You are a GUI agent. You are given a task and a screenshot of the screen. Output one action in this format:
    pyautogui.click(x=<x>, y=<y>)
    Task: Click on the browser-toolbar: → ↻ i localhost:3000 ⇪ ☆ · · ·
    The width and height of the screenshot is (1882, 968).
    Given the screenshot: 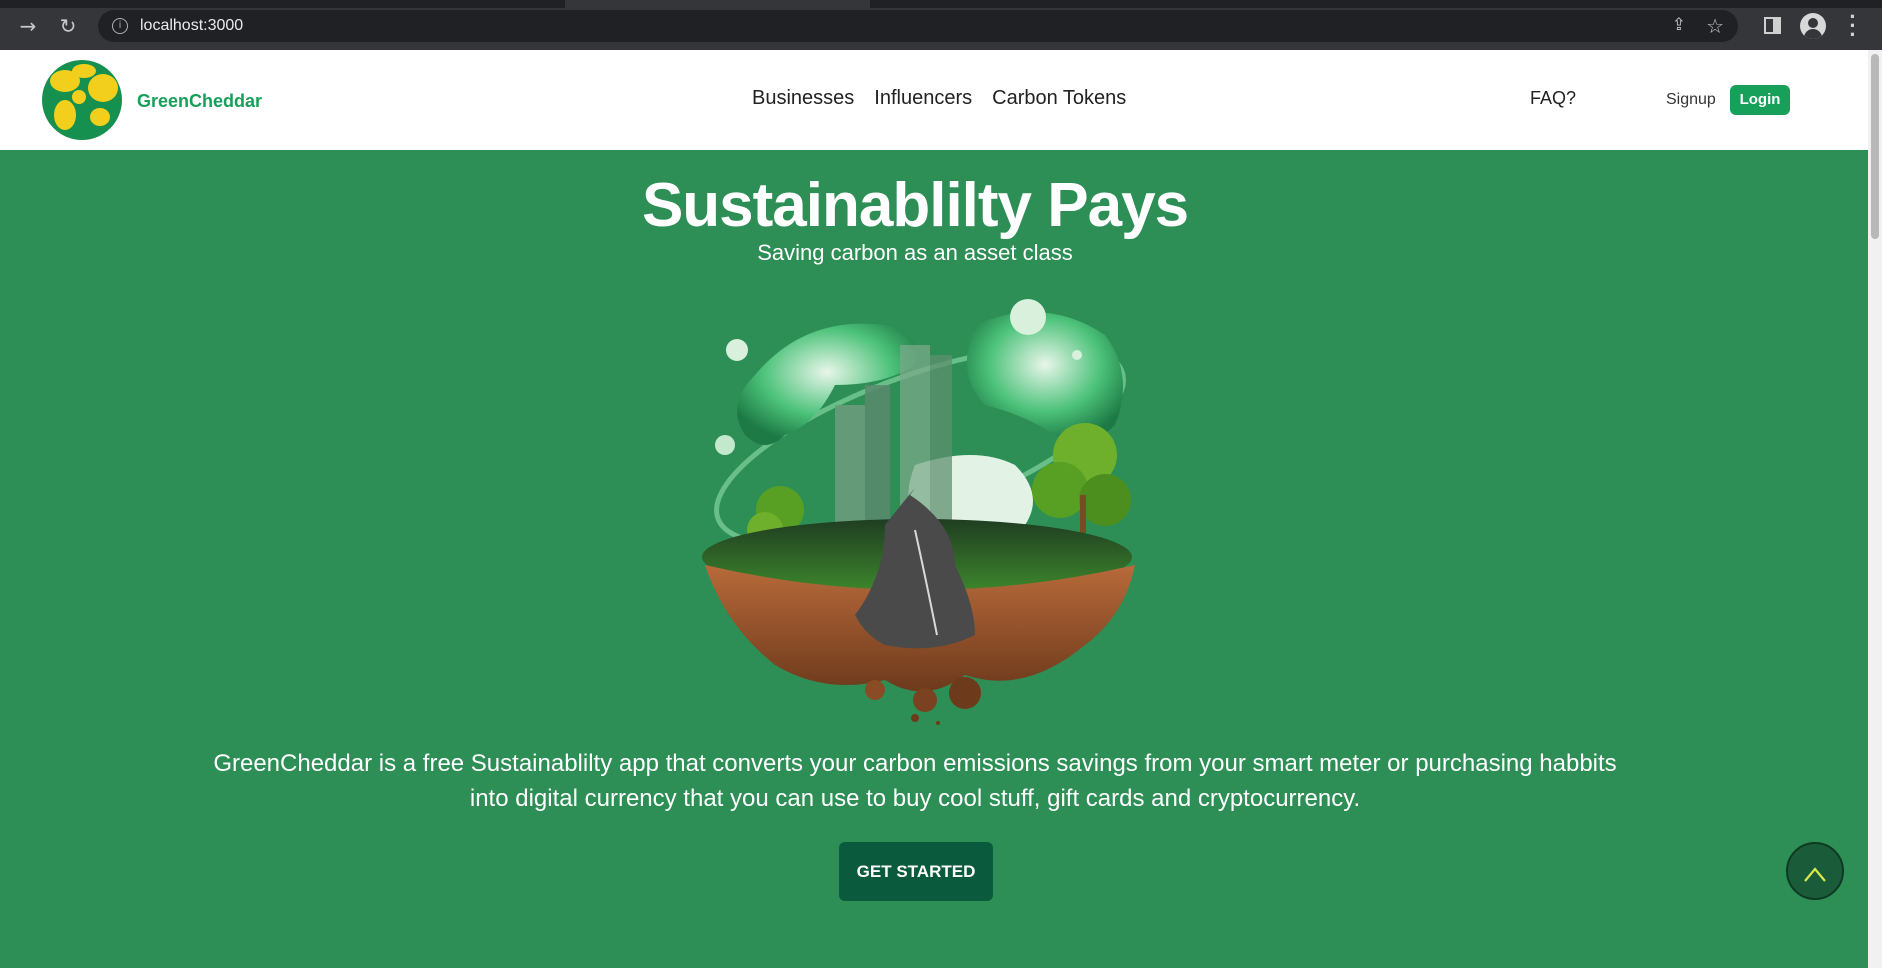 What is the action you would take?
    pyautogui.click(x=941, y=25)
    